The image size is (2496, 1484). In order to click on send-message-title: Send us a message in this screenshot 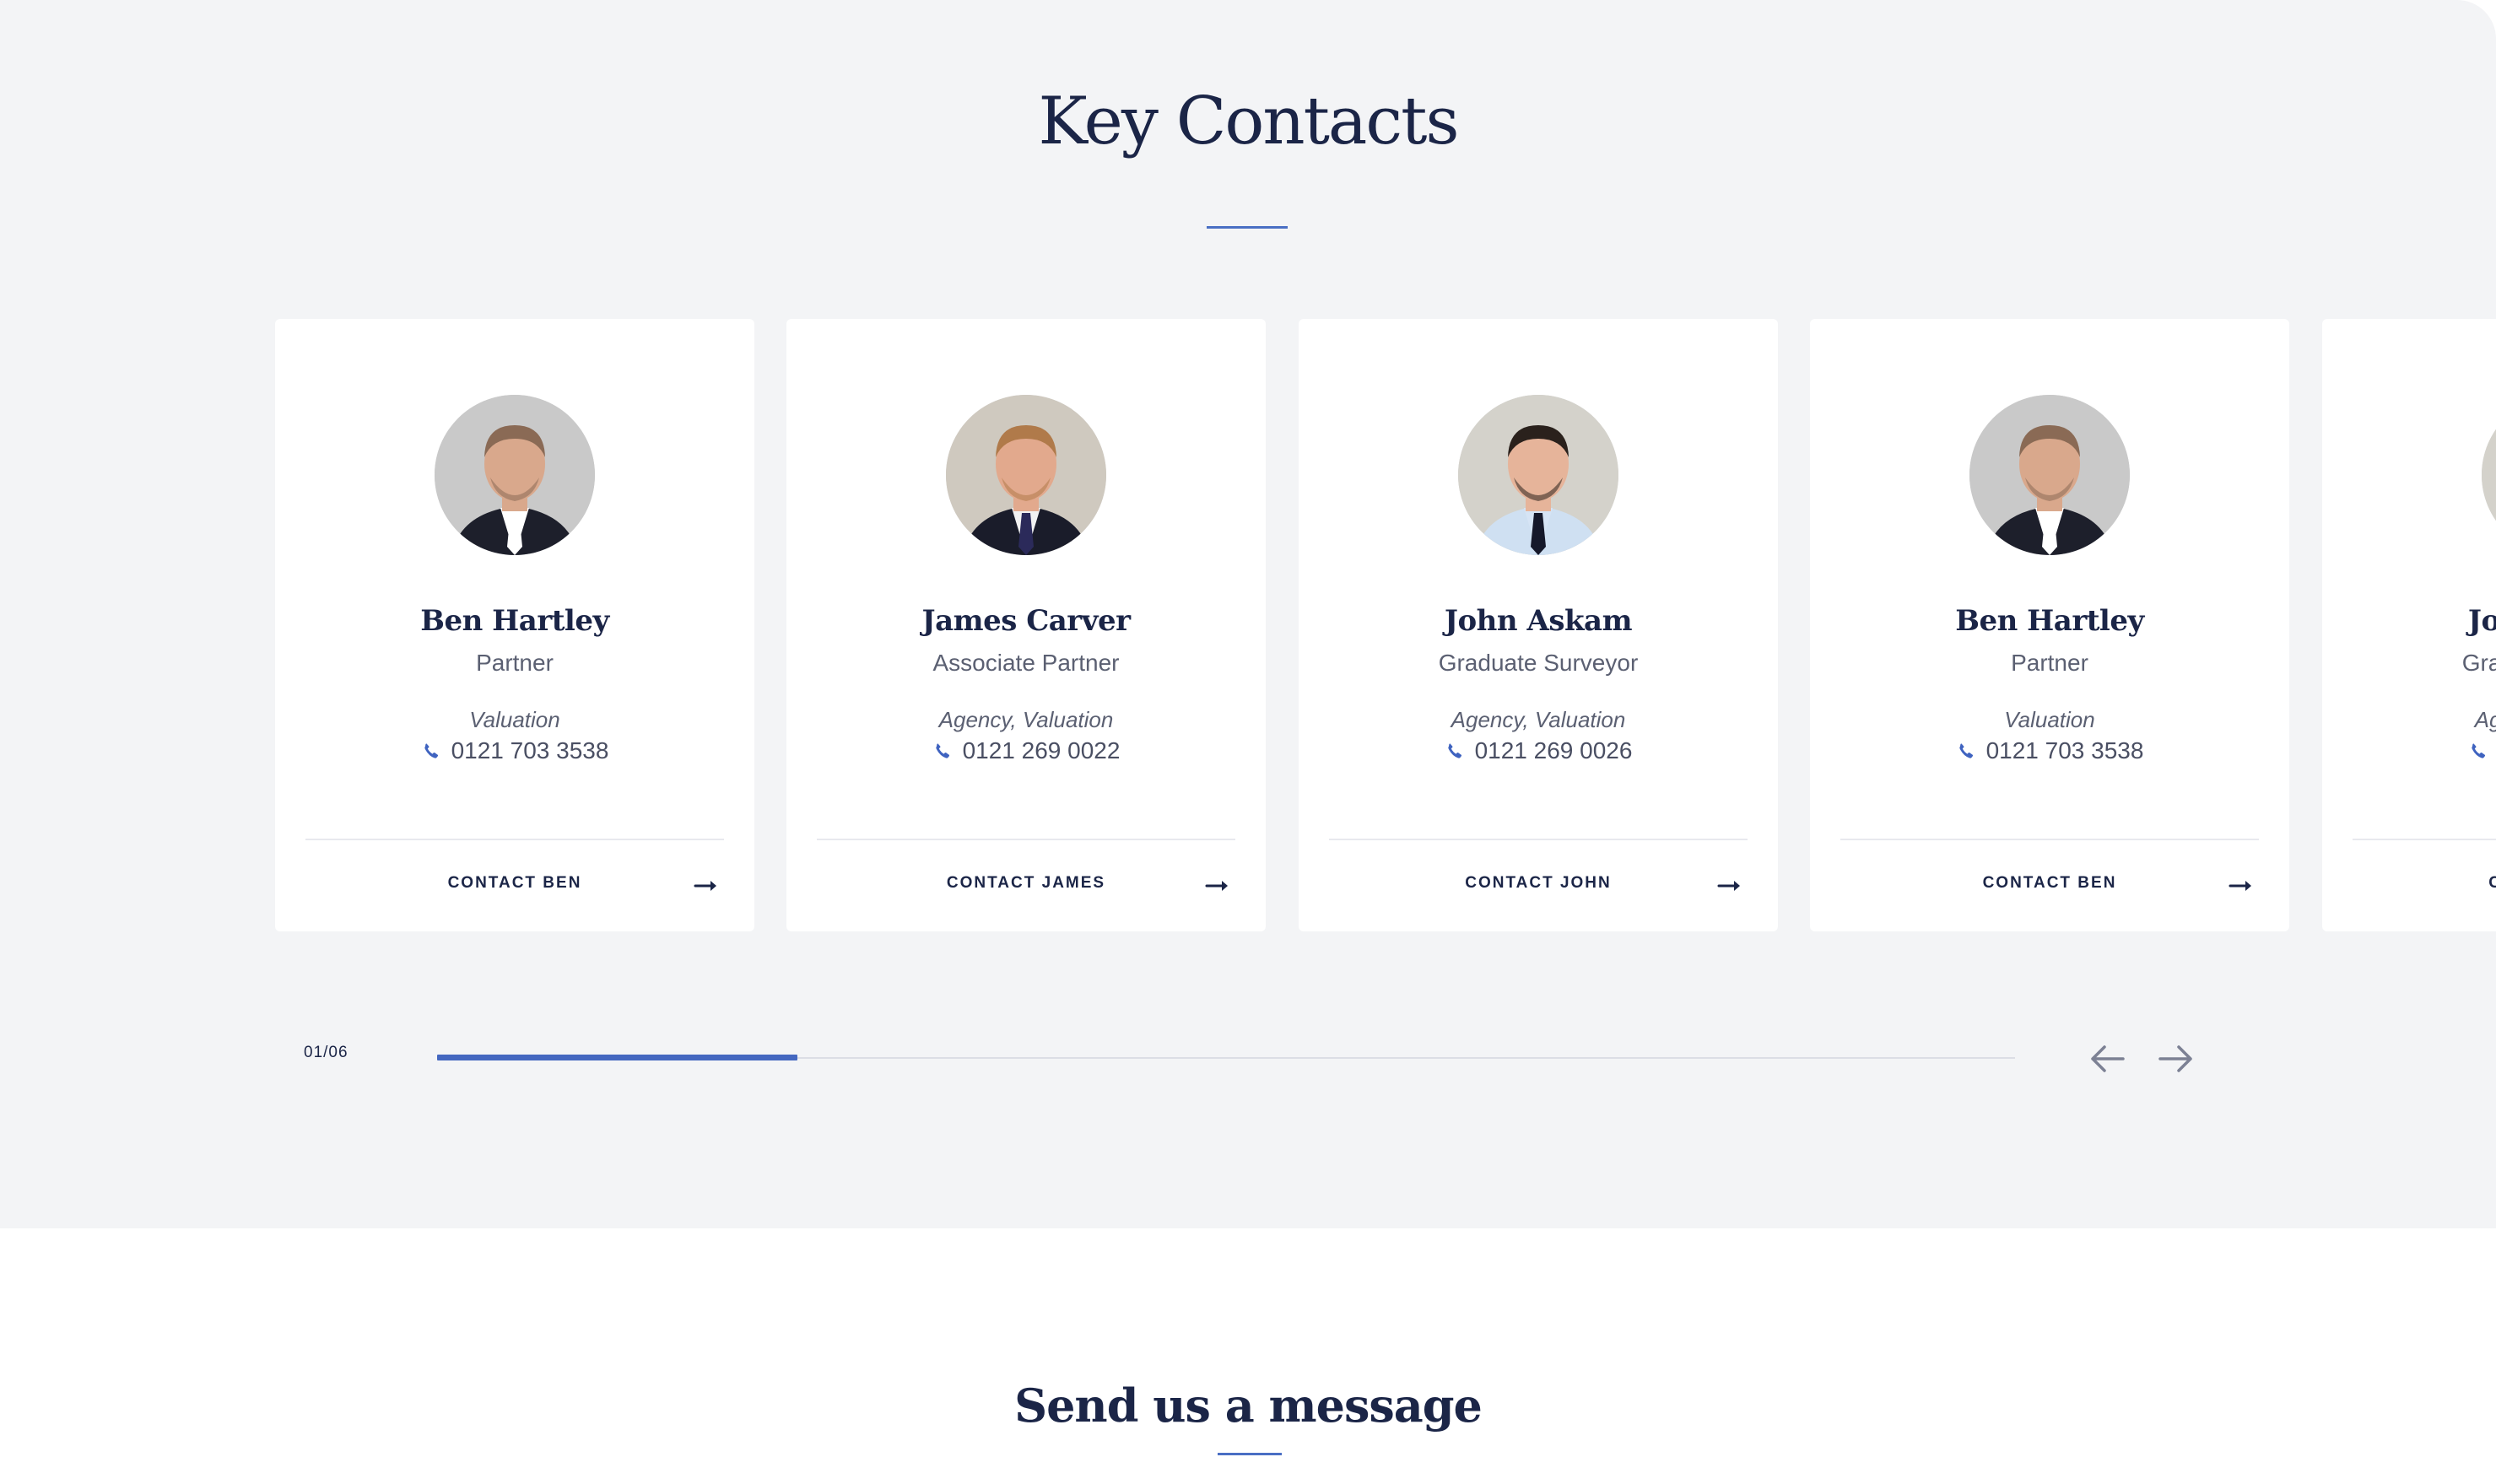, I will do `click(1248, 1406)`.